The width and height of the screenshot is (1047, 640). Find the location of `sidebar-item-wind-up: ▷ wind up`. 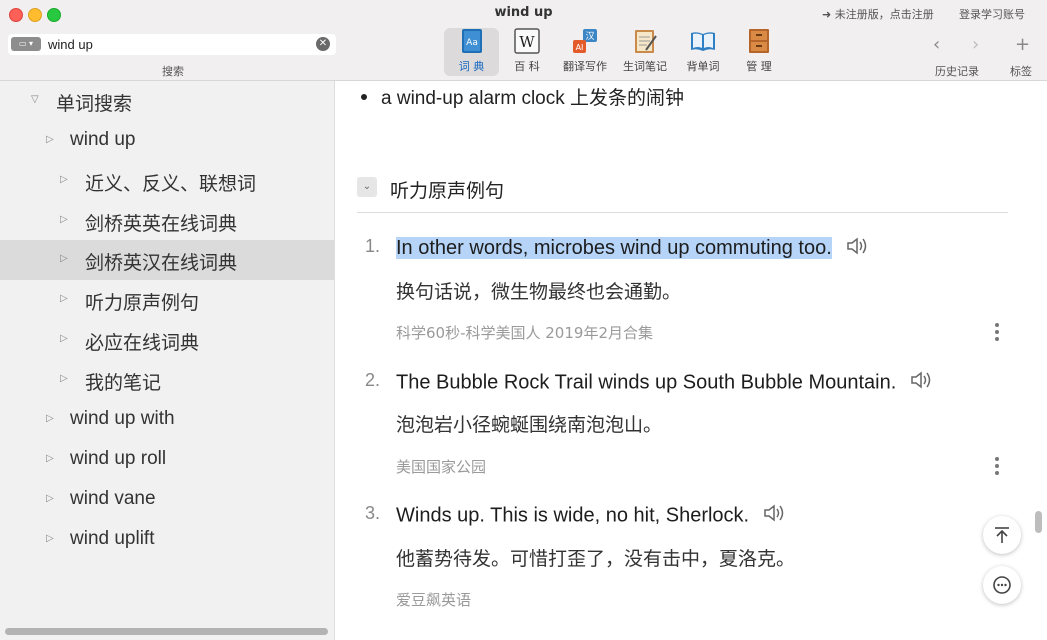

sidebar-item-wind-up: ▷ wind up is located at coordinates (167, 141).